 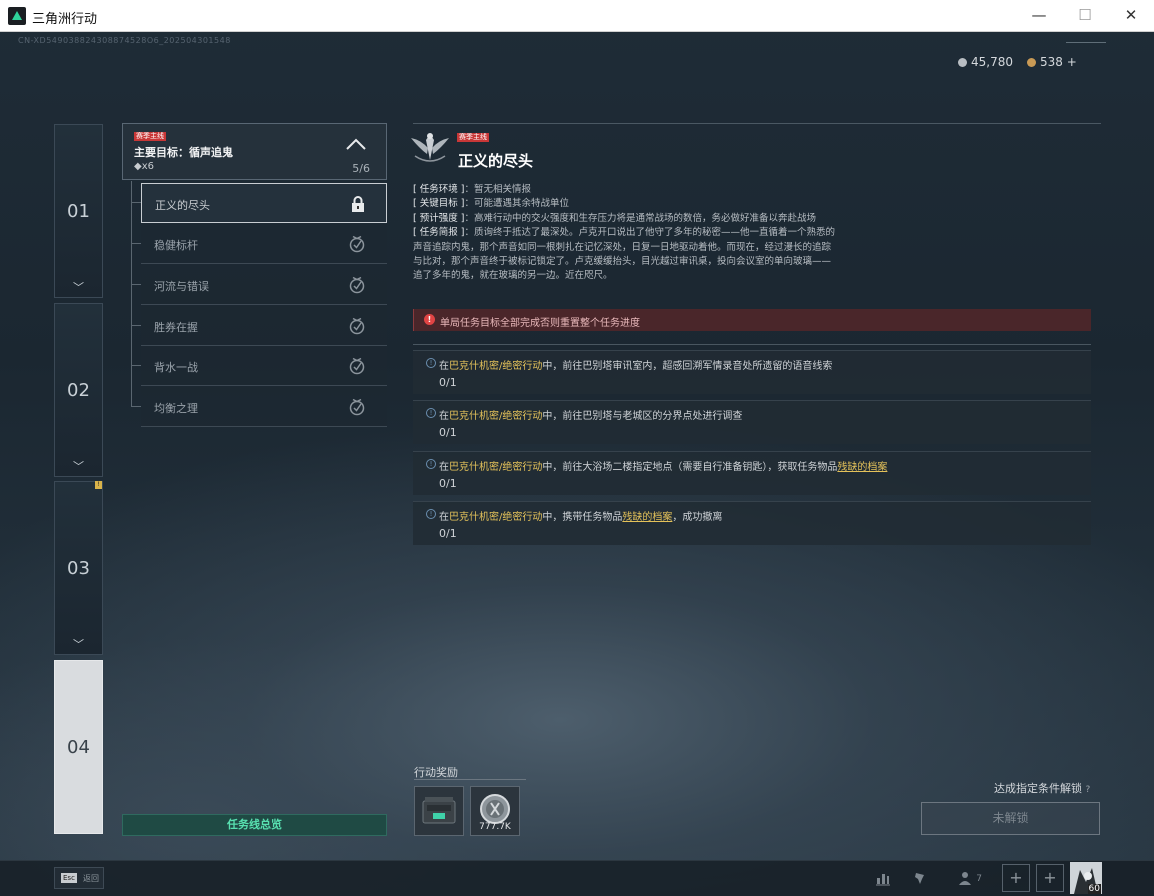 What do you see at coordinates (1088, 790) in the screenshot?
I see `help-icon: ?` at bounding box center [1088, 790].